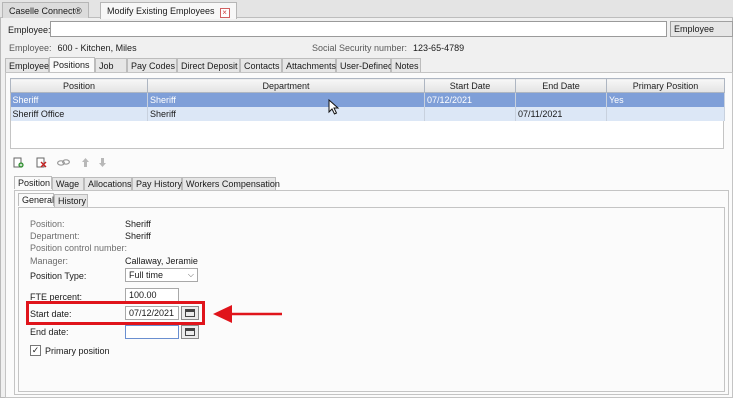  Describe the element at coordinates (97, 48) in the screenshot. I see `employee-info-value: 600 - Kitchen, Miles` at that location.